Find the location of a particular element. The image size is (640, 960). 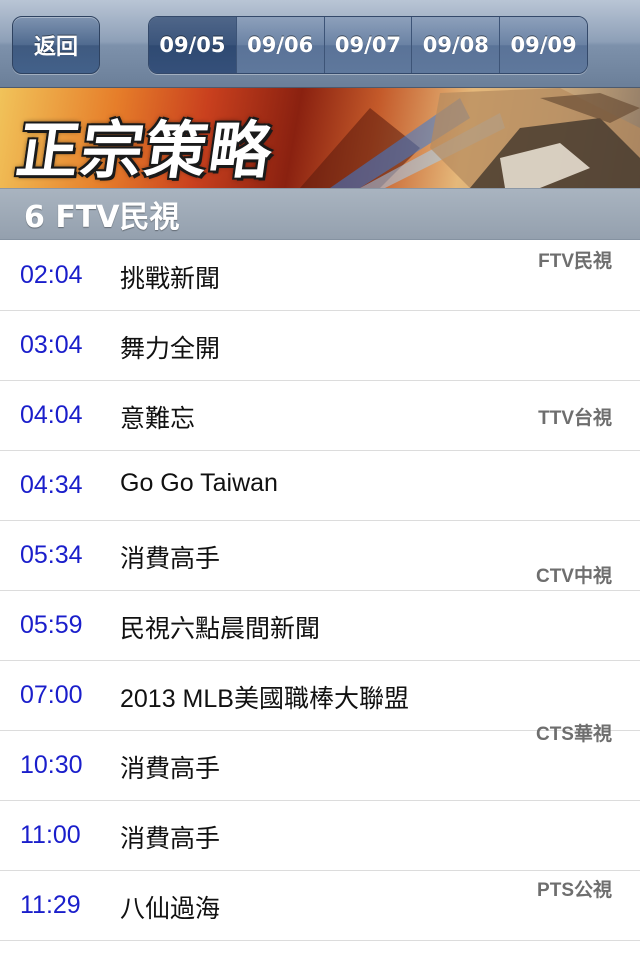

program-title: 民視六點晨間新聞 is located at coordinates (220, 629).